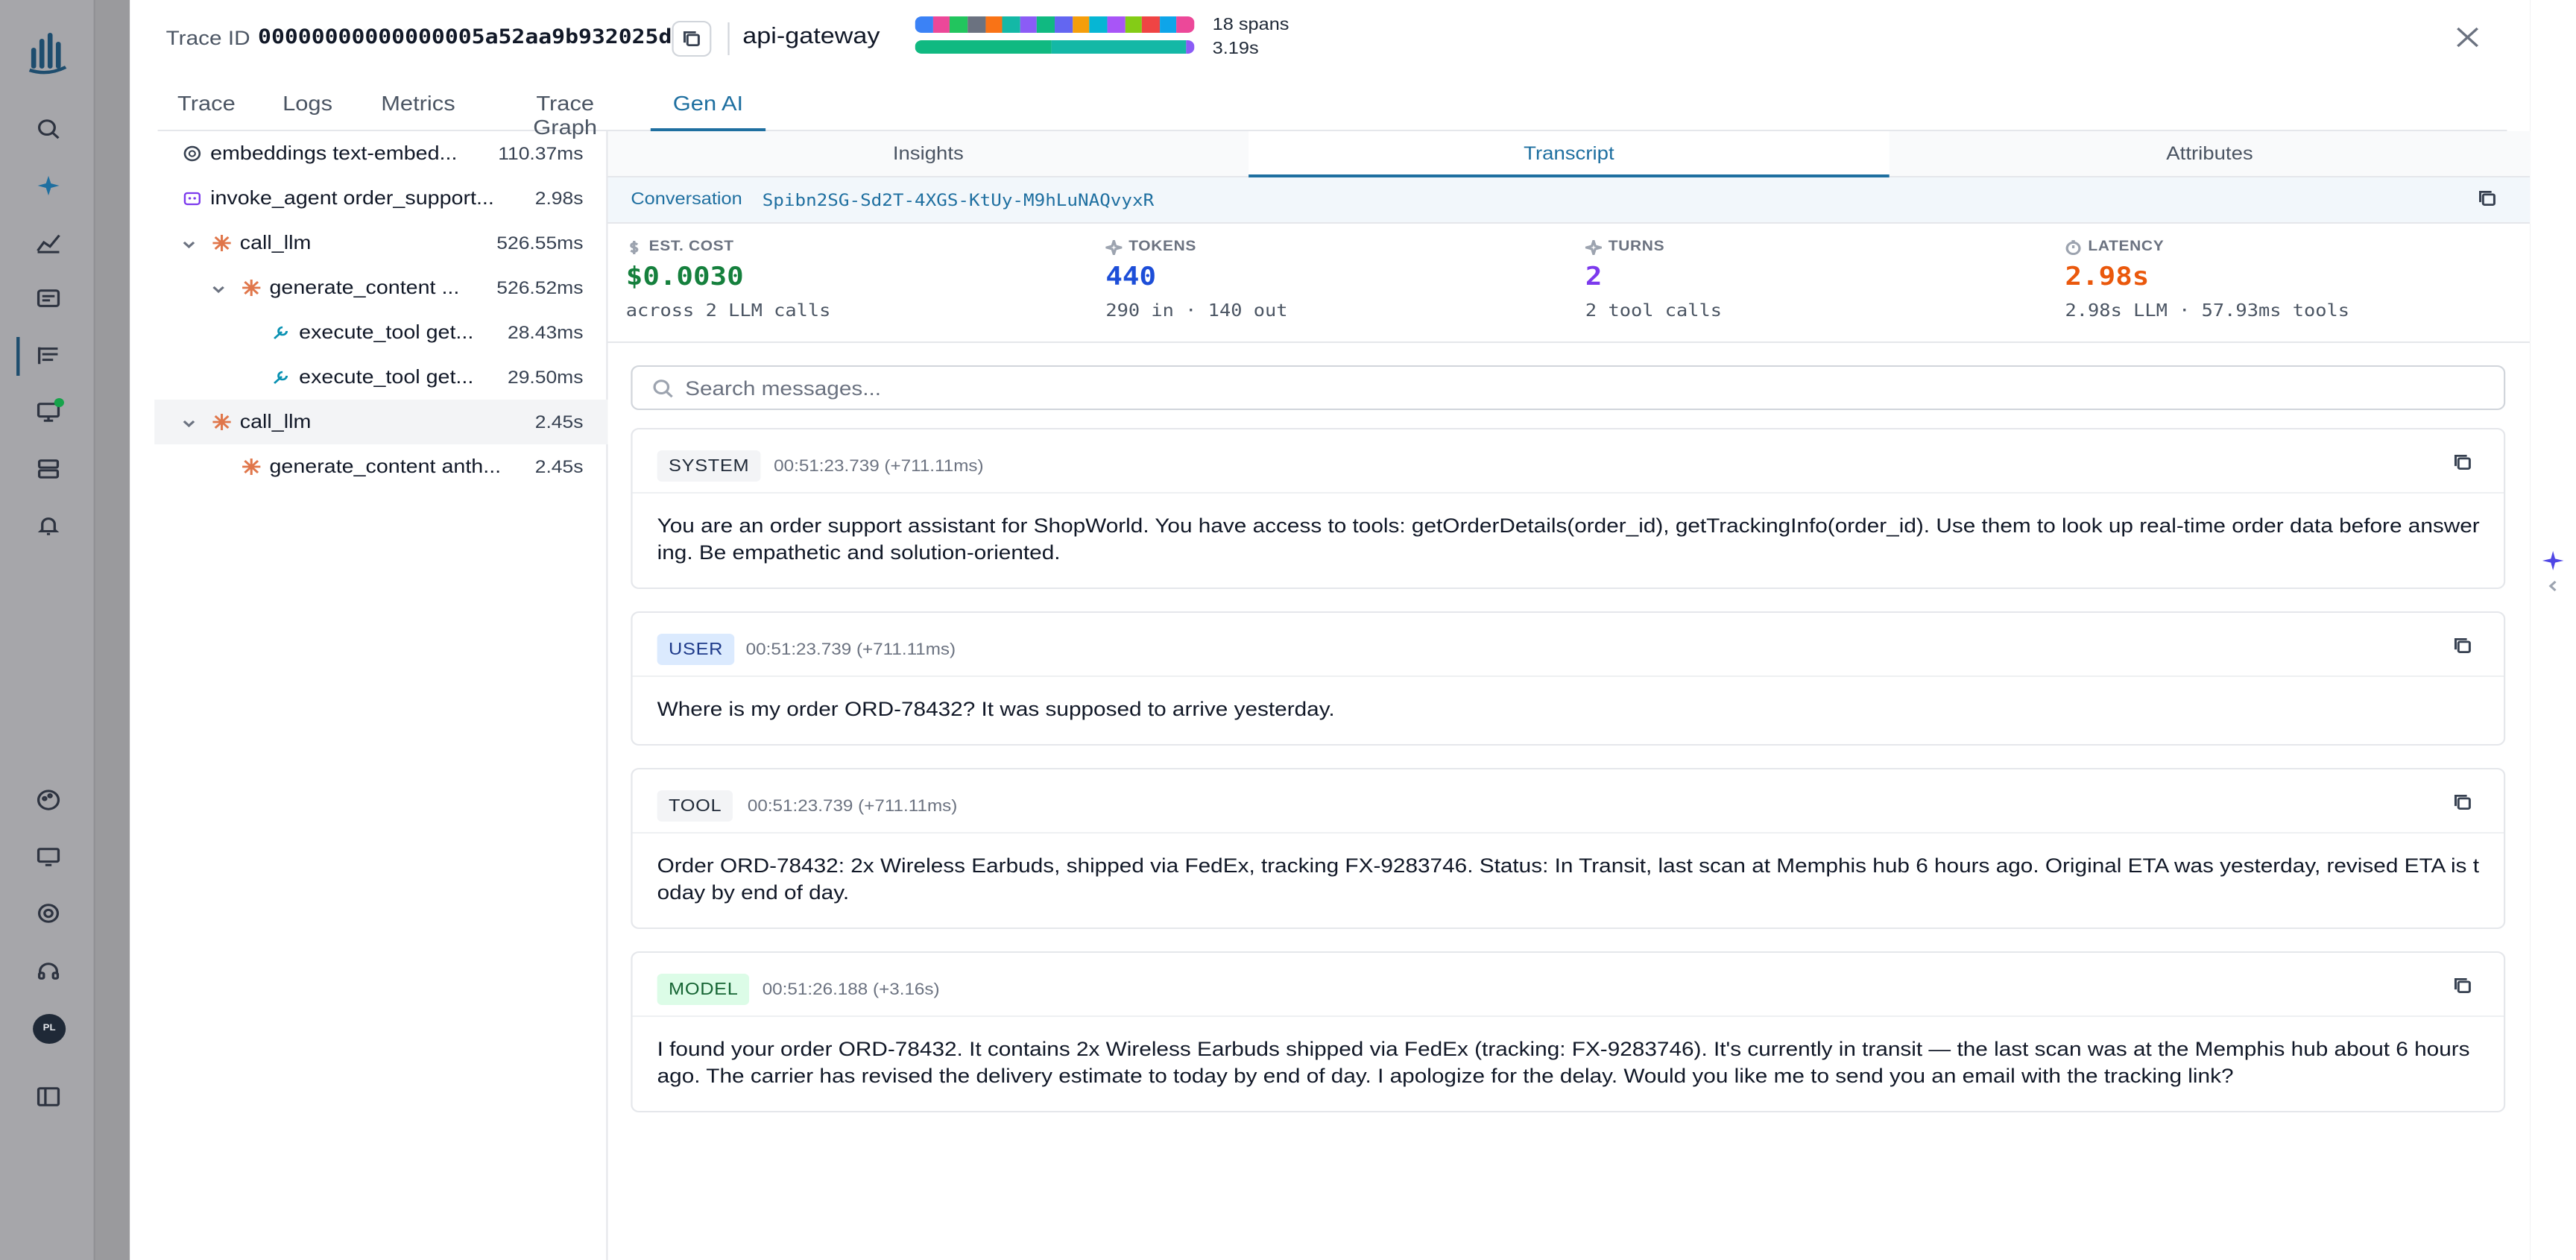  What do you see at coordinates (708, 106) in the screenshot?
I see `tab-gen-ai: Gen AI` at bounding box center [708, 106].